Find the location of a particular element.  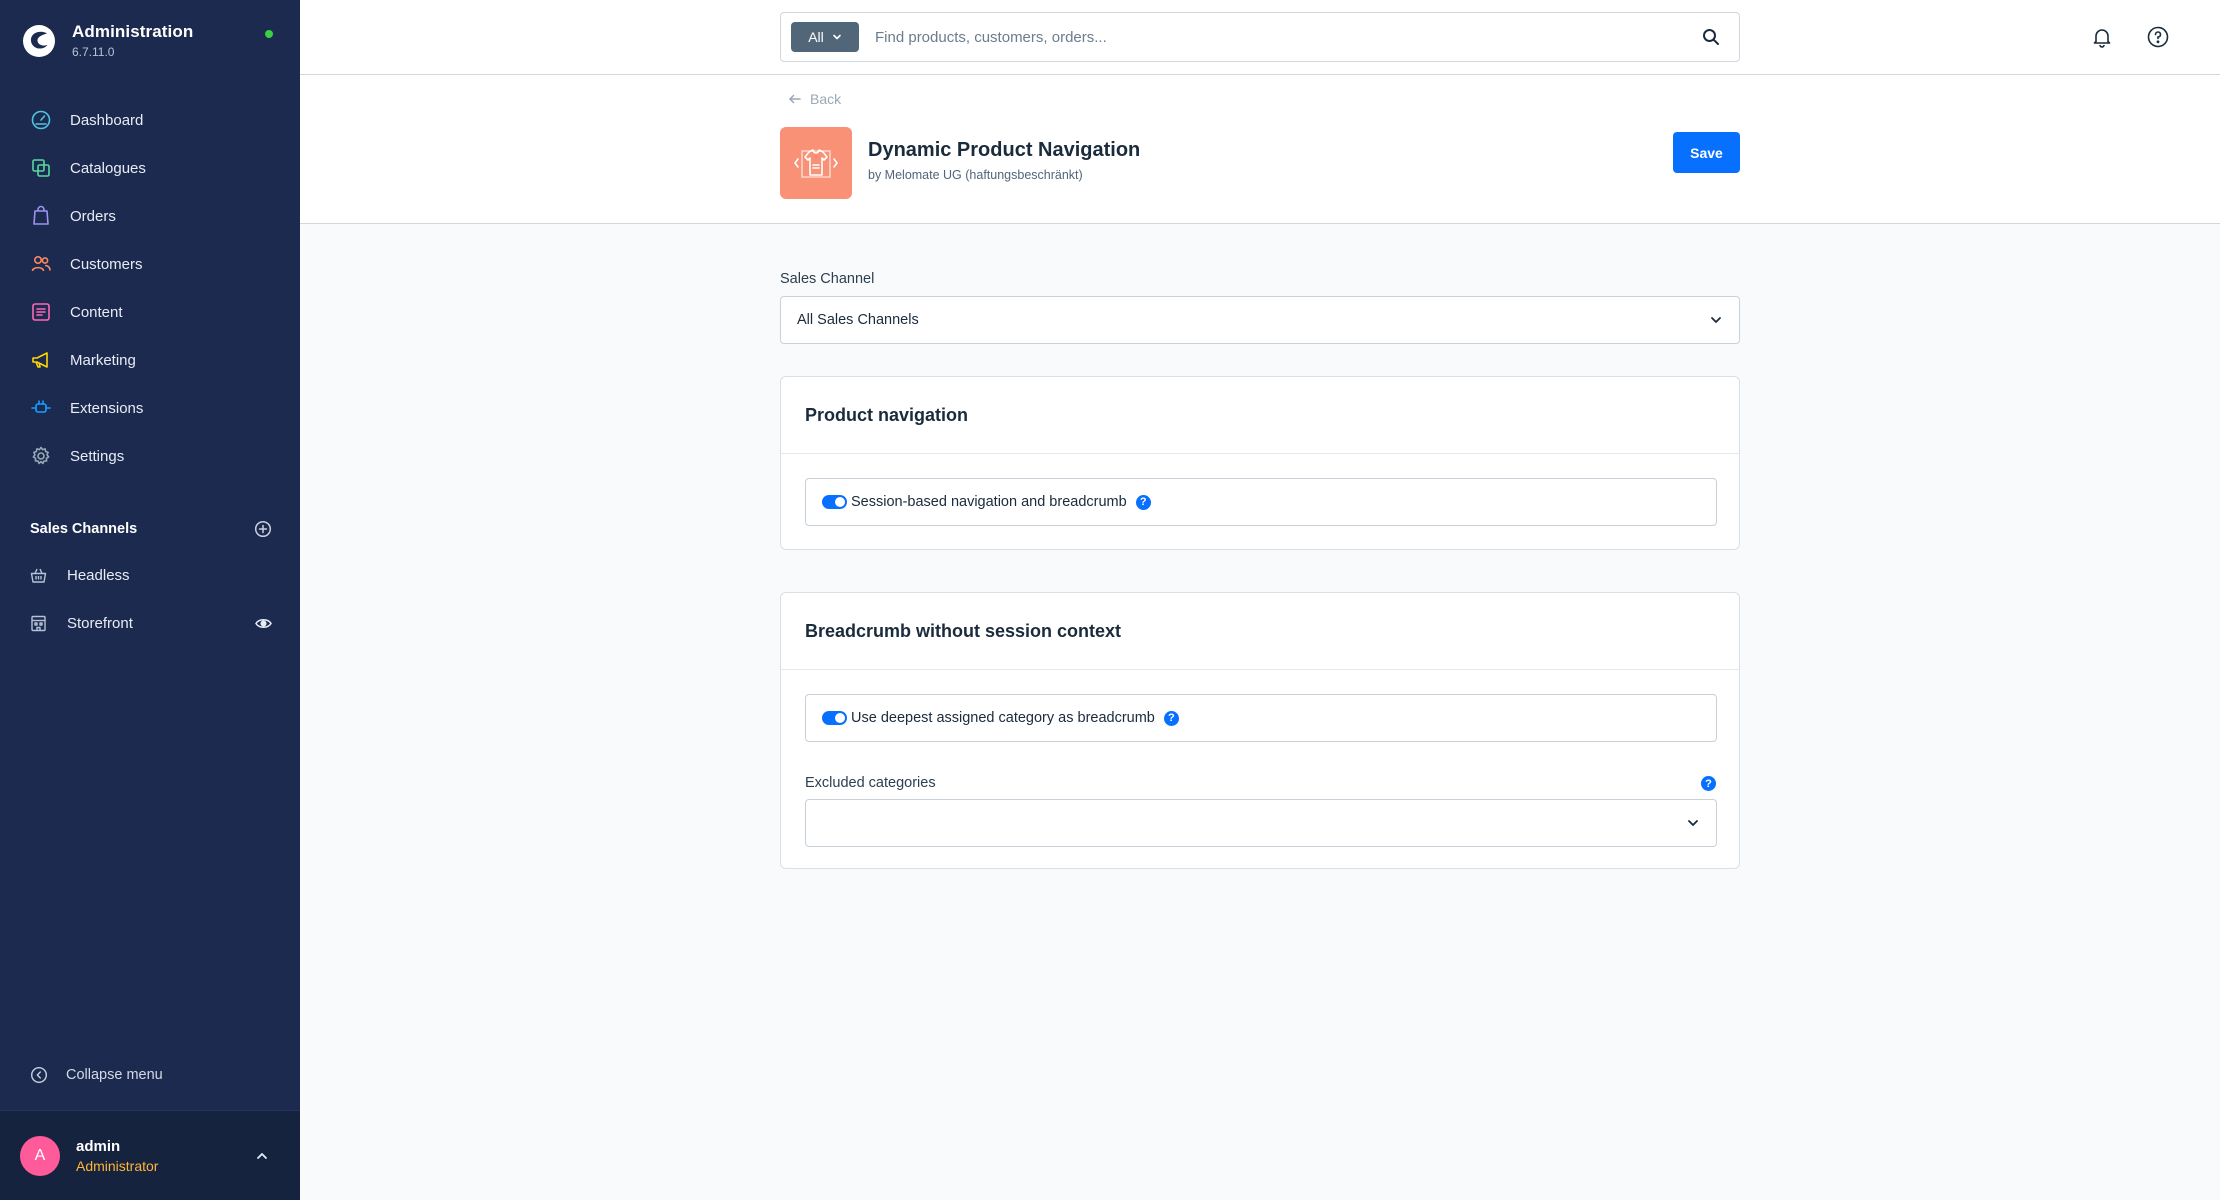

card-title-product-navigation: Product navigation is located at coordinates (887, 414).